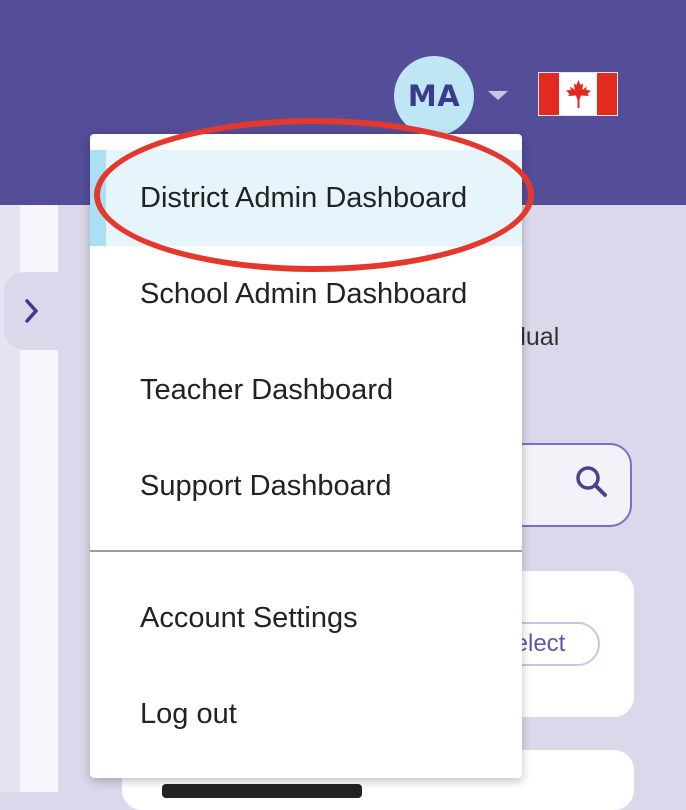 This screenshot has width=686, height=810. Describe the element at coordinates (607, 94) in the screenshot. I see `flag-band-right` at that location.